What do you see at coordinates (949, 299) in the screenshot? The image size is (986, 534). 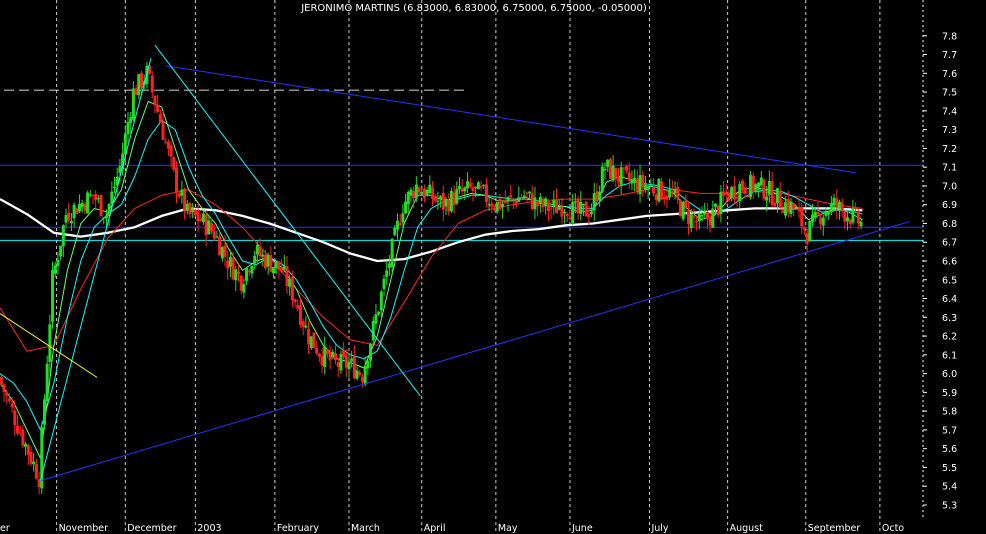 I see `y-tick-label: 6.4` at bounding box center [949, 299].